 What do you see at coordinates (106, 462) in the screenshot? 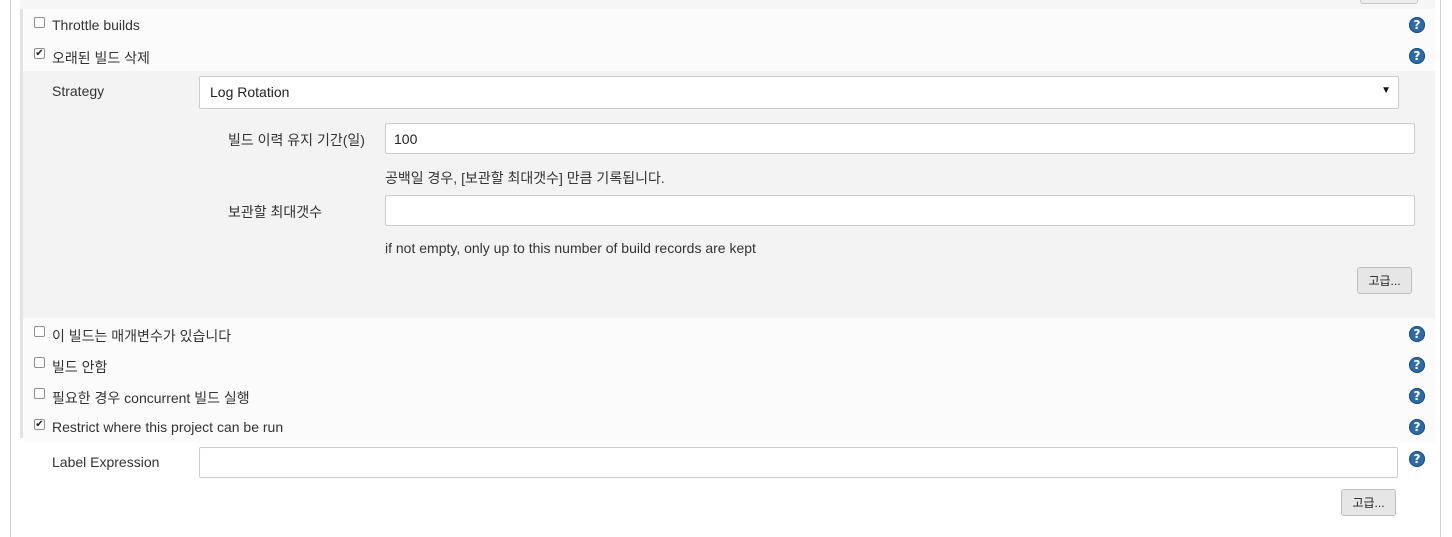
I see `label-expression-label: Label Expression` at bounding box center [106, 462].